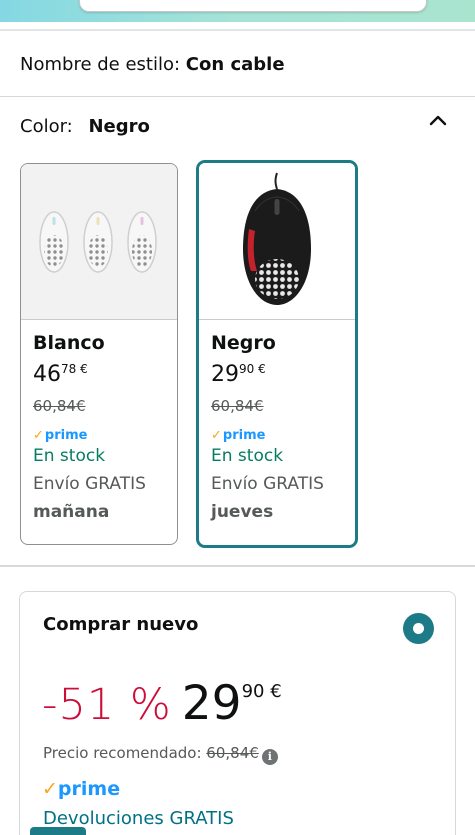 The width and height of the screenshot is (475, 835). What do you see at coordinates (138, 818) in the screenshot?
I see `free-returns-link: Devoluciones GRATIS` at bounding box center [138, 818].